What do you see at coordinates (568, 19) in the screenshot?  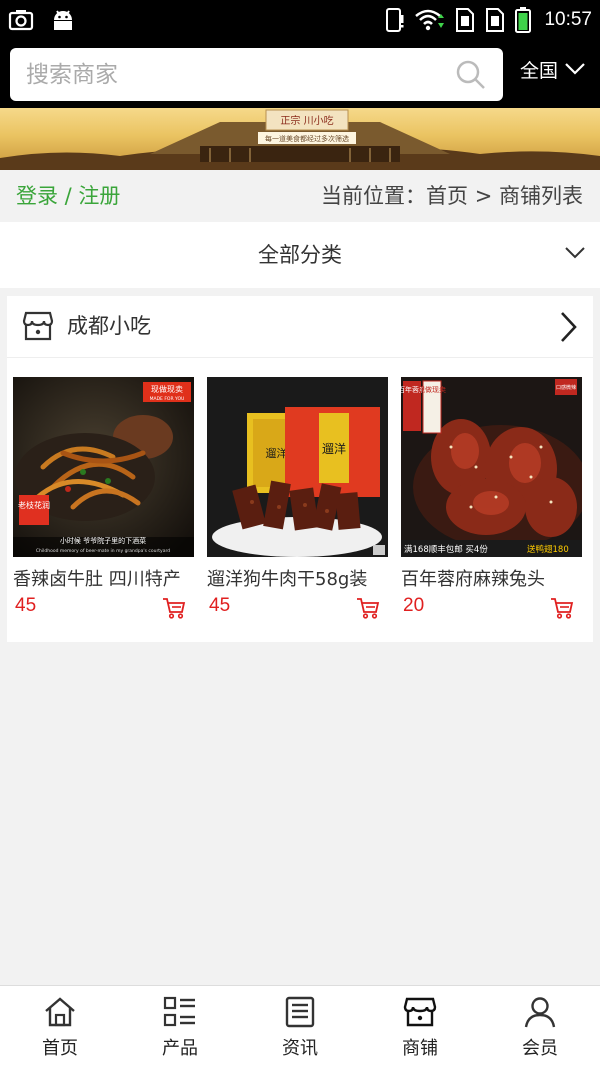 I see `status-time: 10:57` at bounding box center [568, 19].